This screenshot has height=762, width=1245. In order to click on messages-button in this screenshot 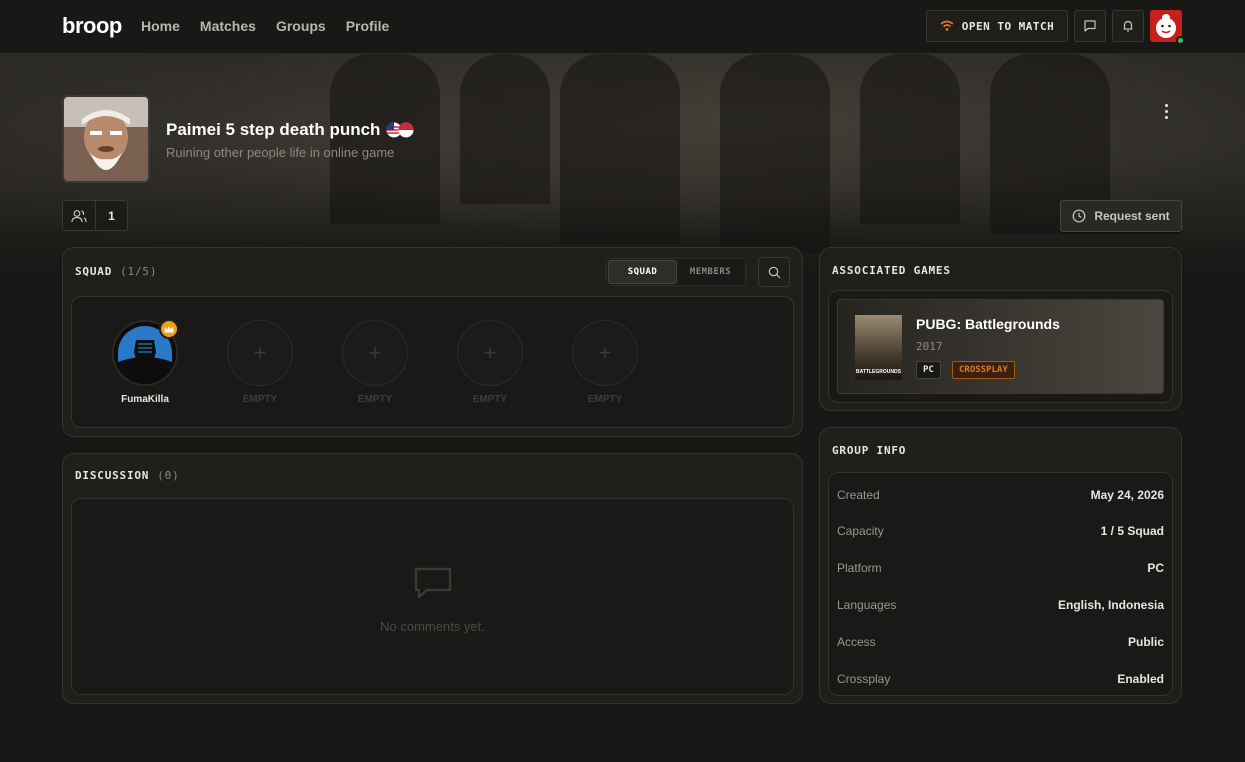, I will do `click(1090, 26)`.